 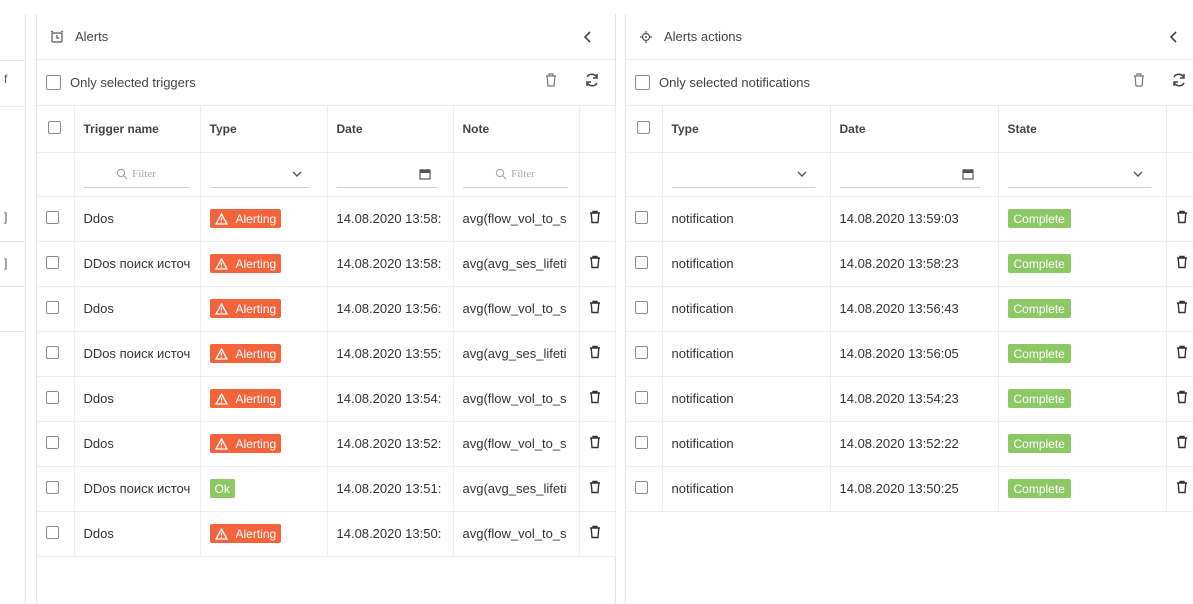 I want to click on action-date: 14.08.2020 13:54:23, so click(x=899, y=398).